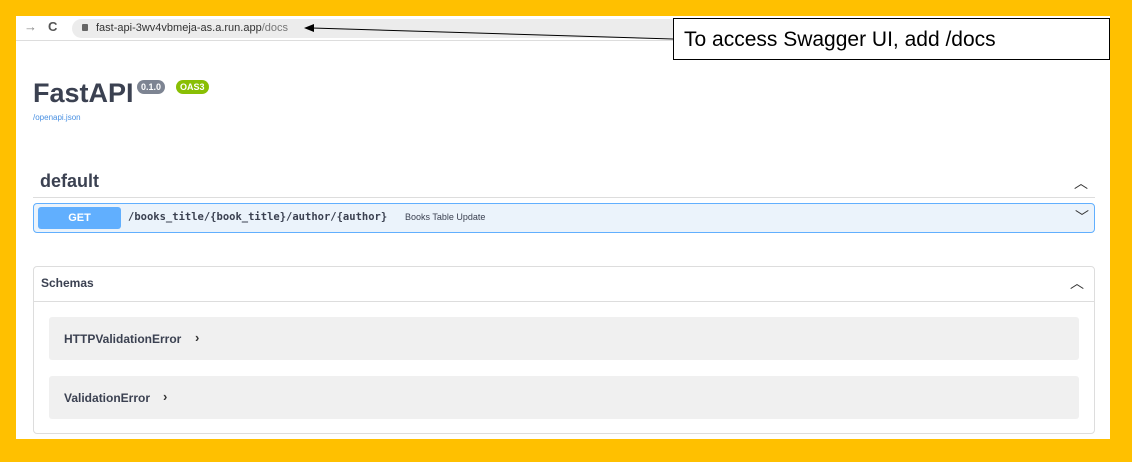 This screenshot has width=1132, height=462. I want to click on annotation-text: To access Swagger UI, add /docs, so click(840, 39).